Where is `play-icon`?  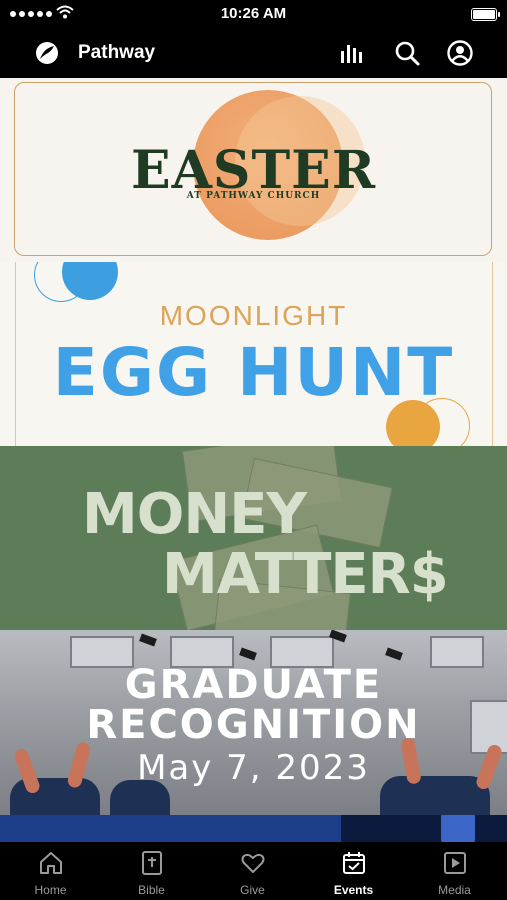 play-icon is located at coordinates (455, 863).